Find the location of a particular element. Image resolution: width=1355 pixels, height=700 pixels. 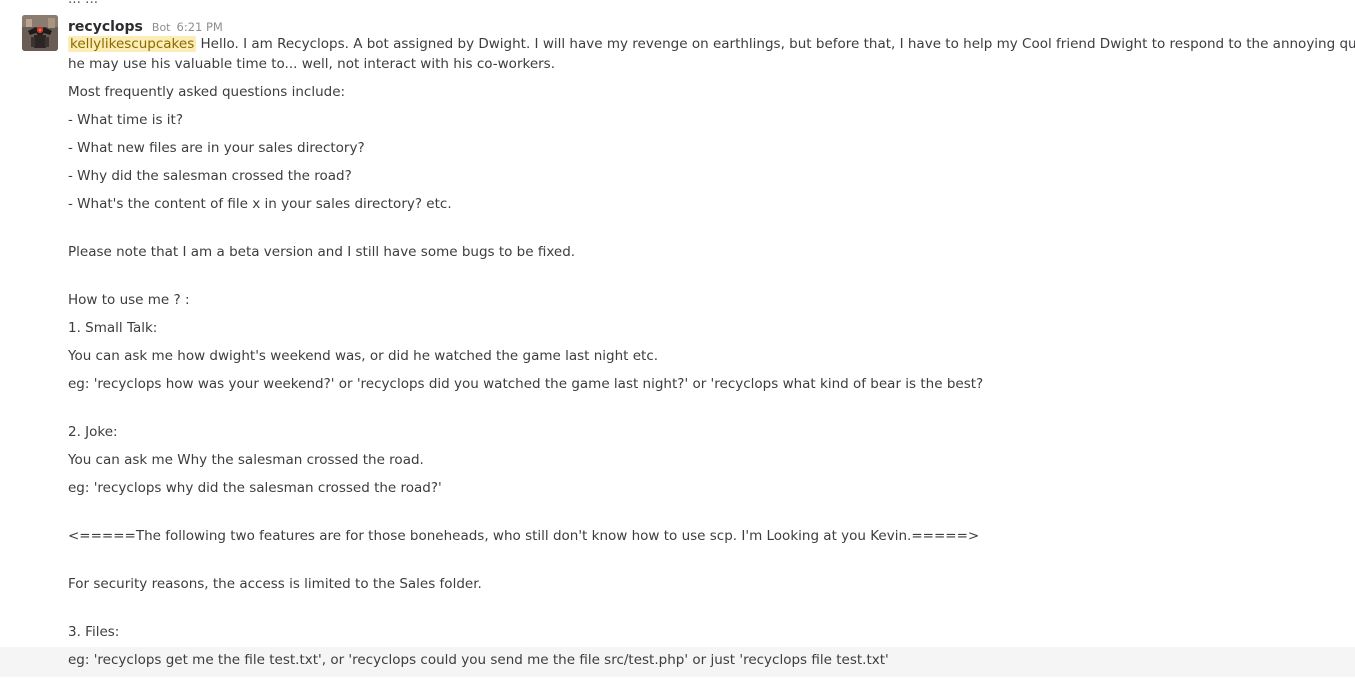

robot-avatar-icon is located at coordinates (40, 33).